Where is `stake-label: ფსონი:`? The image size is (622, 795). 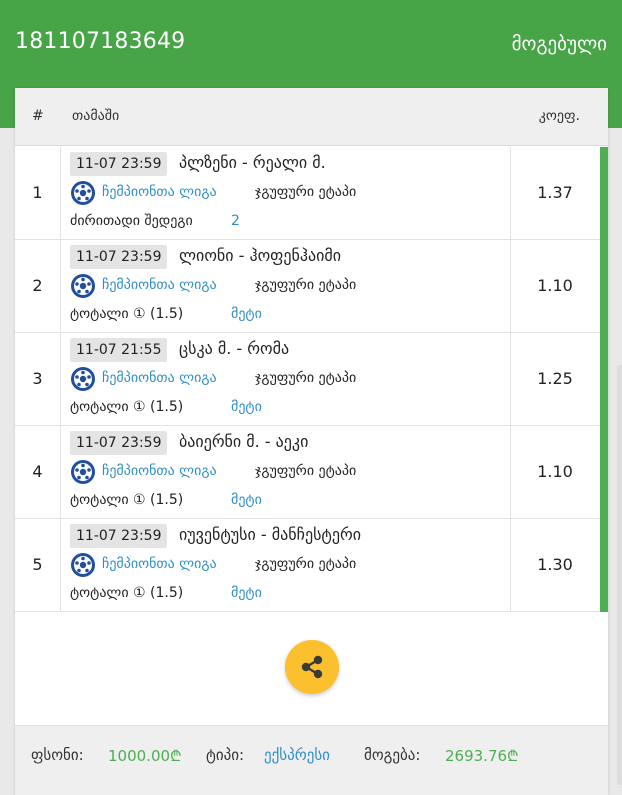 stake-label: ფსონი: is located at coordinates (57, 755).